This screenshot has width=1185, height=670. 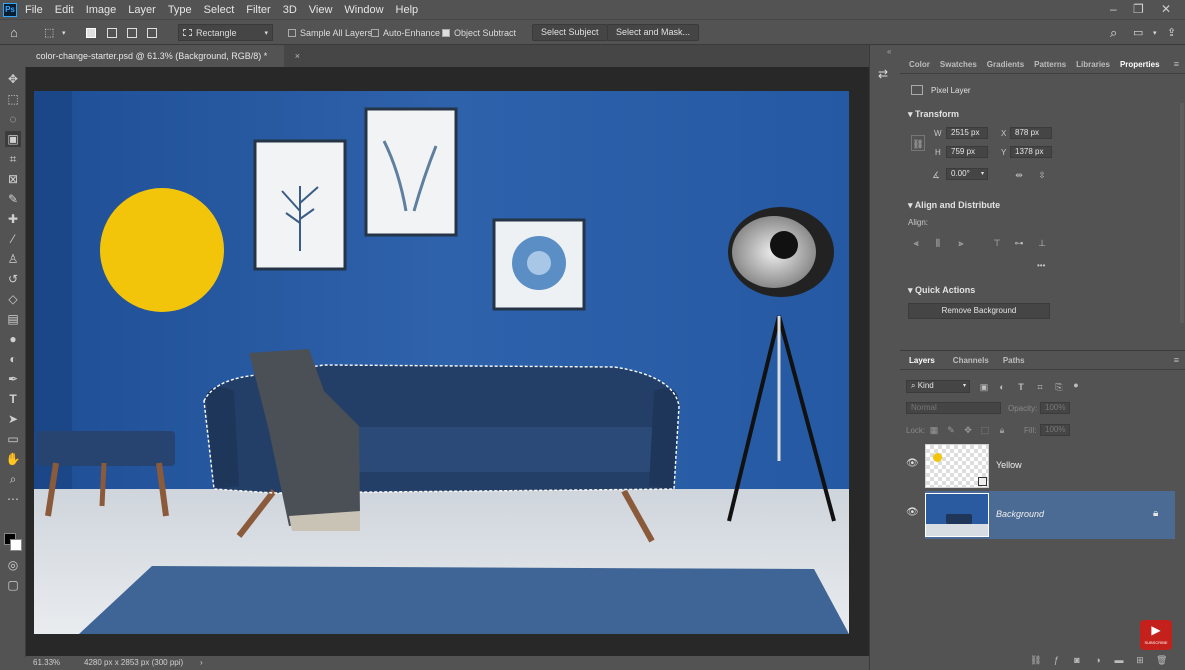 I want to click on menu-filter: Filter, so click(x=258, y=10).